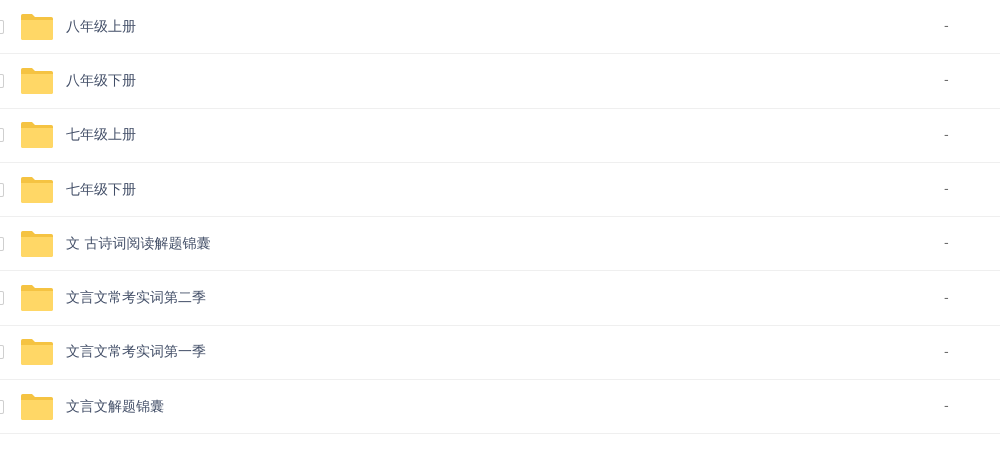 This screenshot has height=469, width=1000. I want to click on folder-name: 七年级上册, so click(505, 135).